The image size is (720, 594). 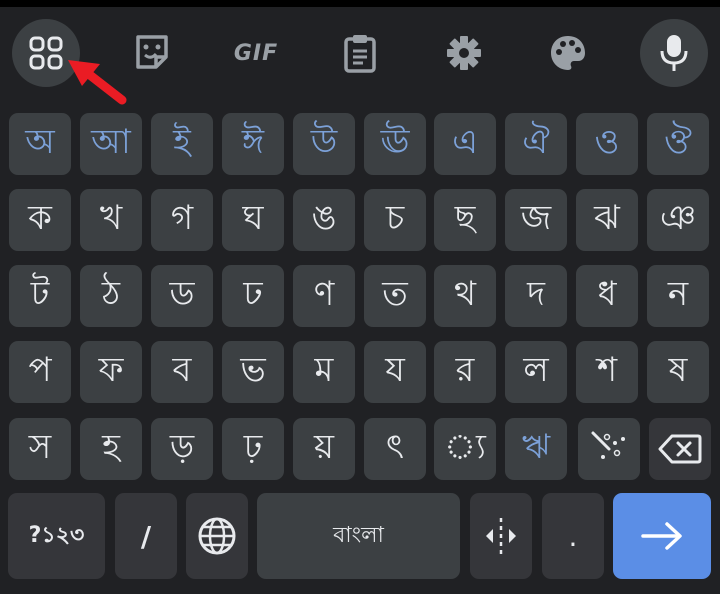 I want to click on key-label: চ, so click(x=395, y=217).